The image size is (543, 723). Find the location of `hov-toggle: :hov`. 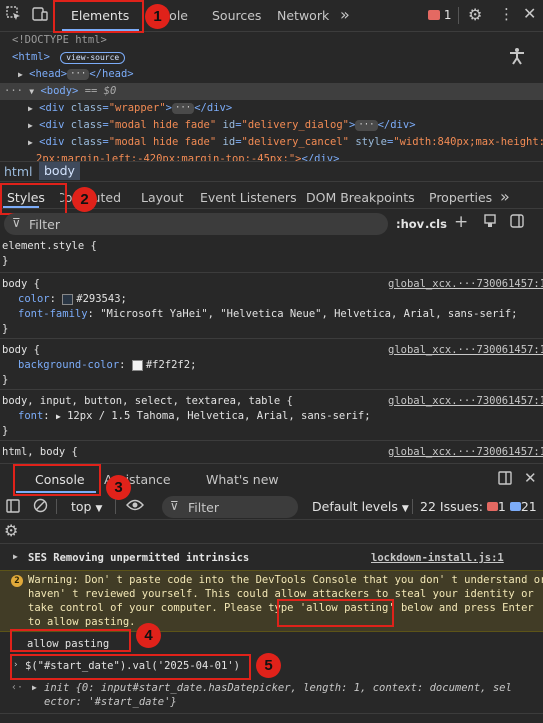

hov-toggle: :hov is located at coordinates (410, 224).